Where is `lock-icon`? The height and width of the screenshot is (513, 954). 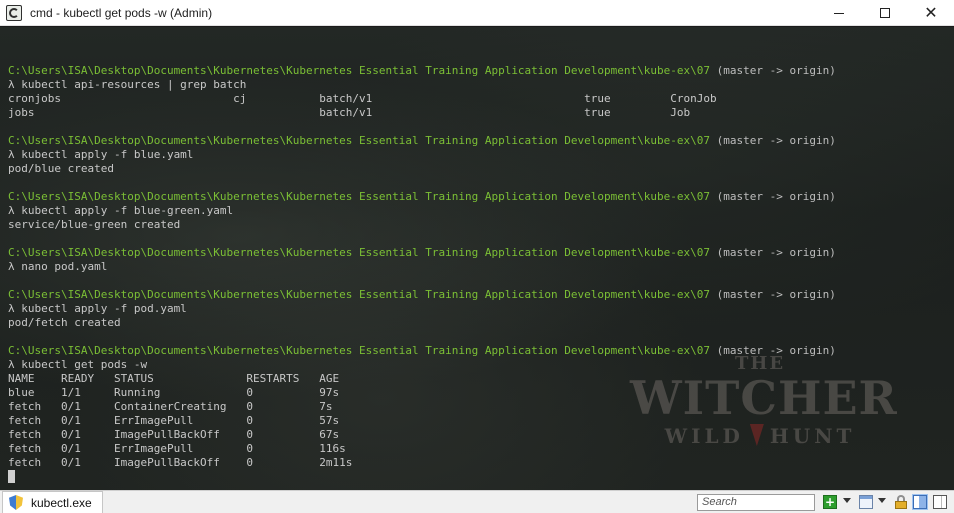
lock-icon is located at coordinates (901, 502).